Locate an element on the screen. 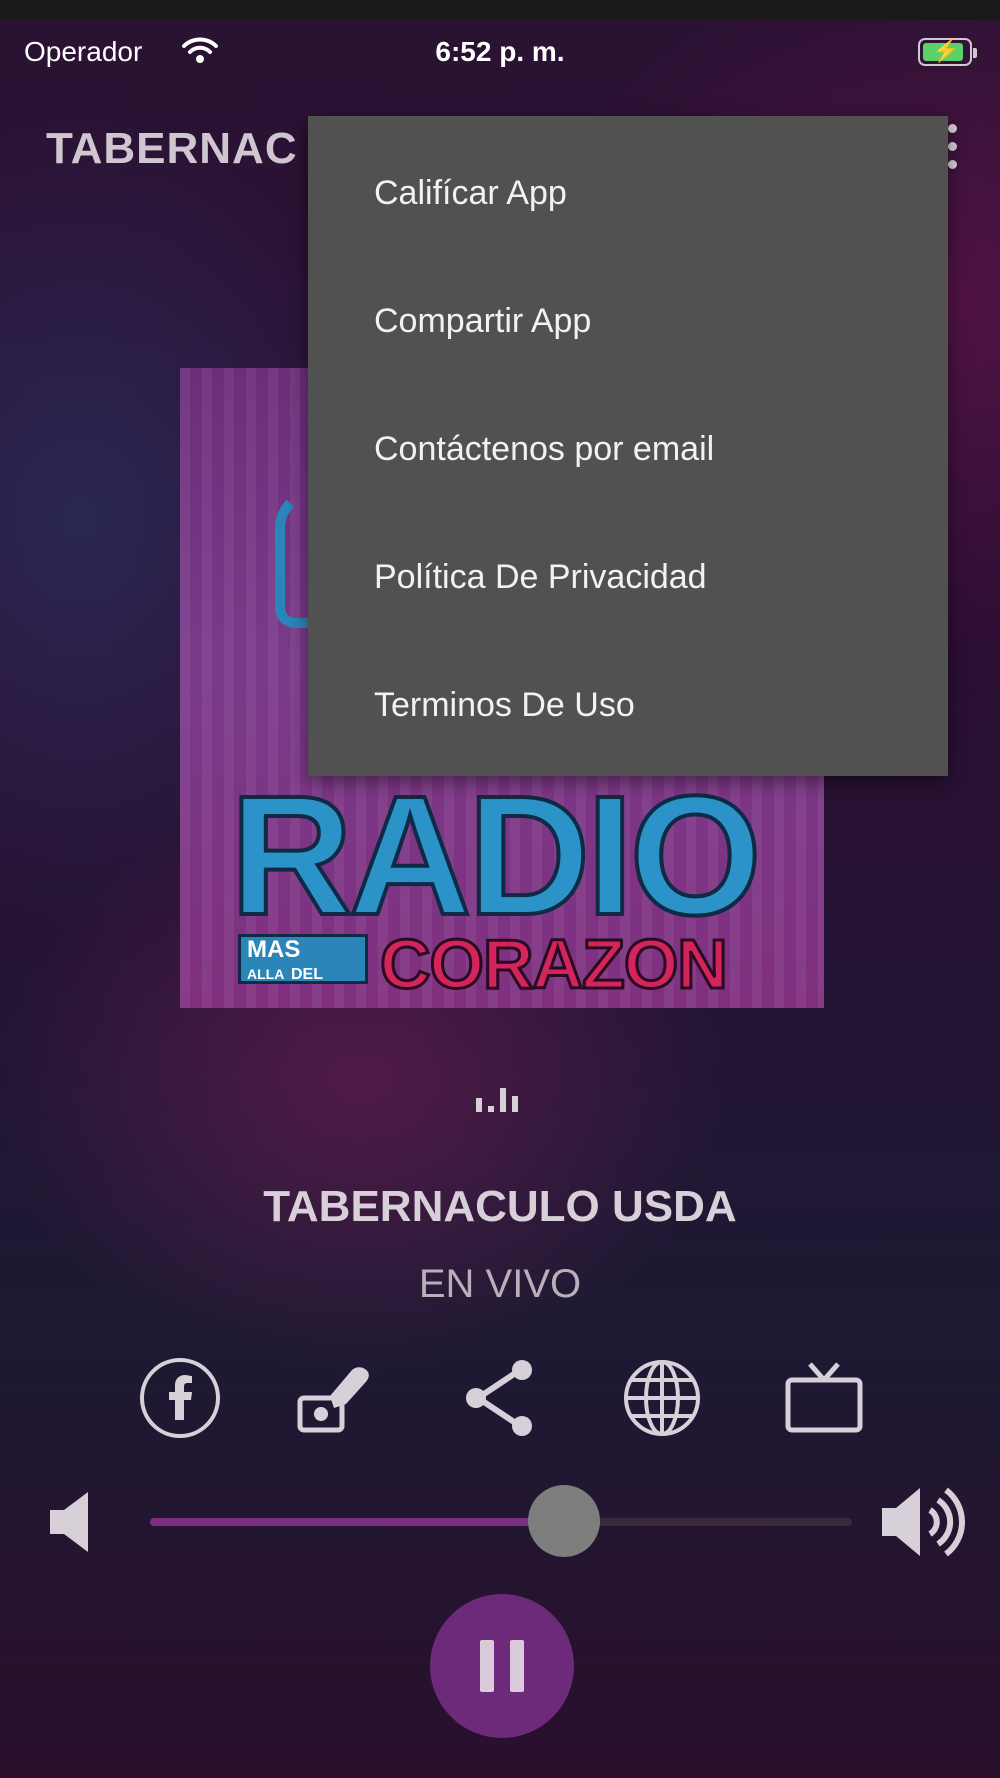 This screenshot has height=1778, width=1000. app-title: TABERNAC is located at coordinates (172, 148).